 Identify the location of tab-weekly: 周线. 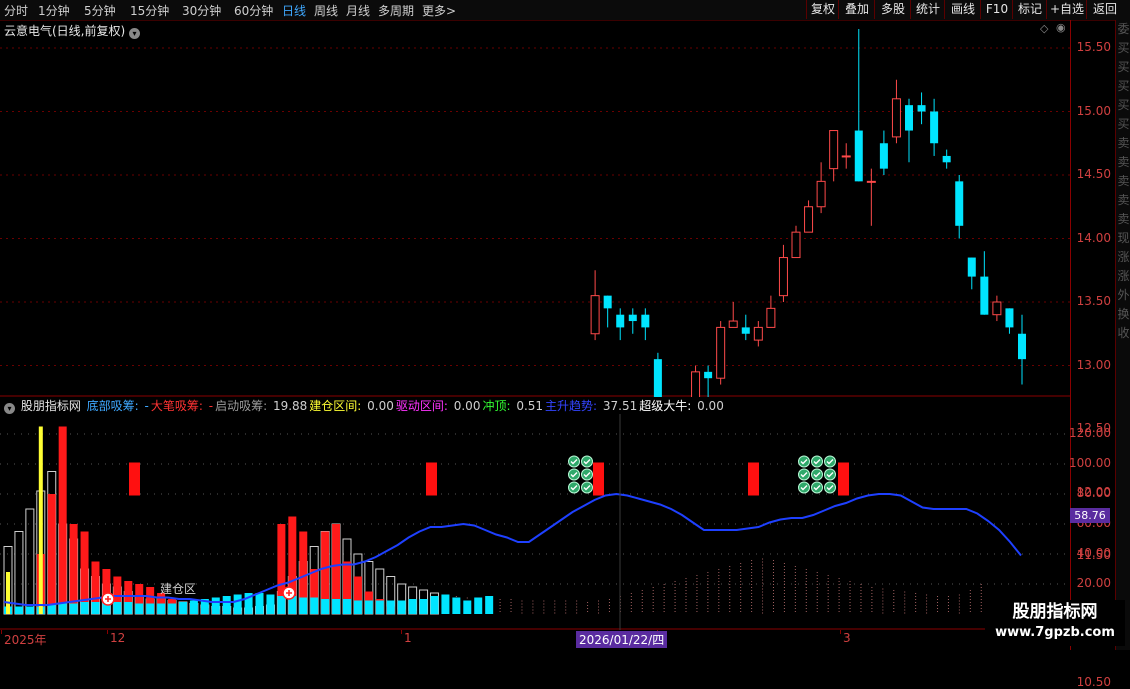
(326, 10).